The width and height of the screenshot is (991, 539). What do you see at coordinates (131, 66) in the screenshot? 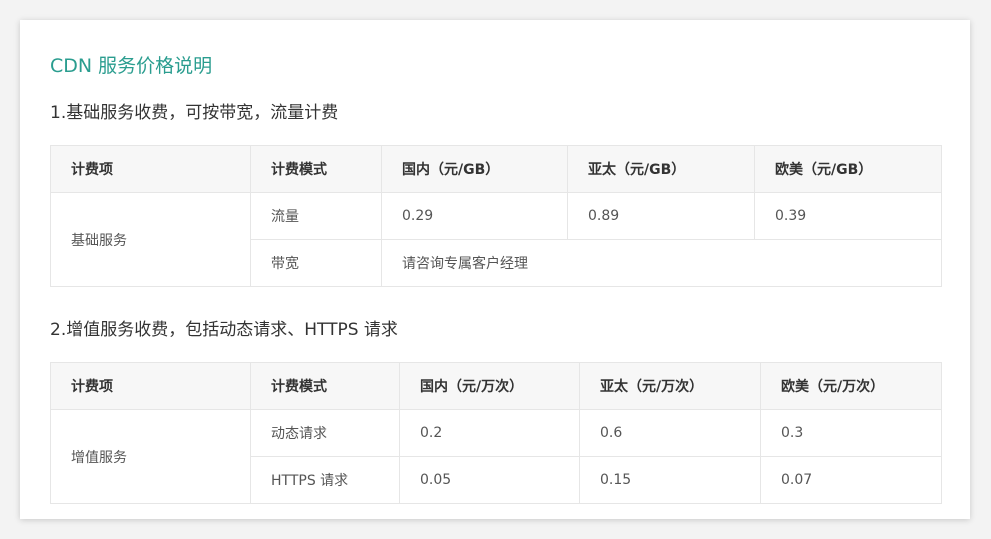
I see `page-title: CDN 服务价格说明` at bounding box center [131, 66].